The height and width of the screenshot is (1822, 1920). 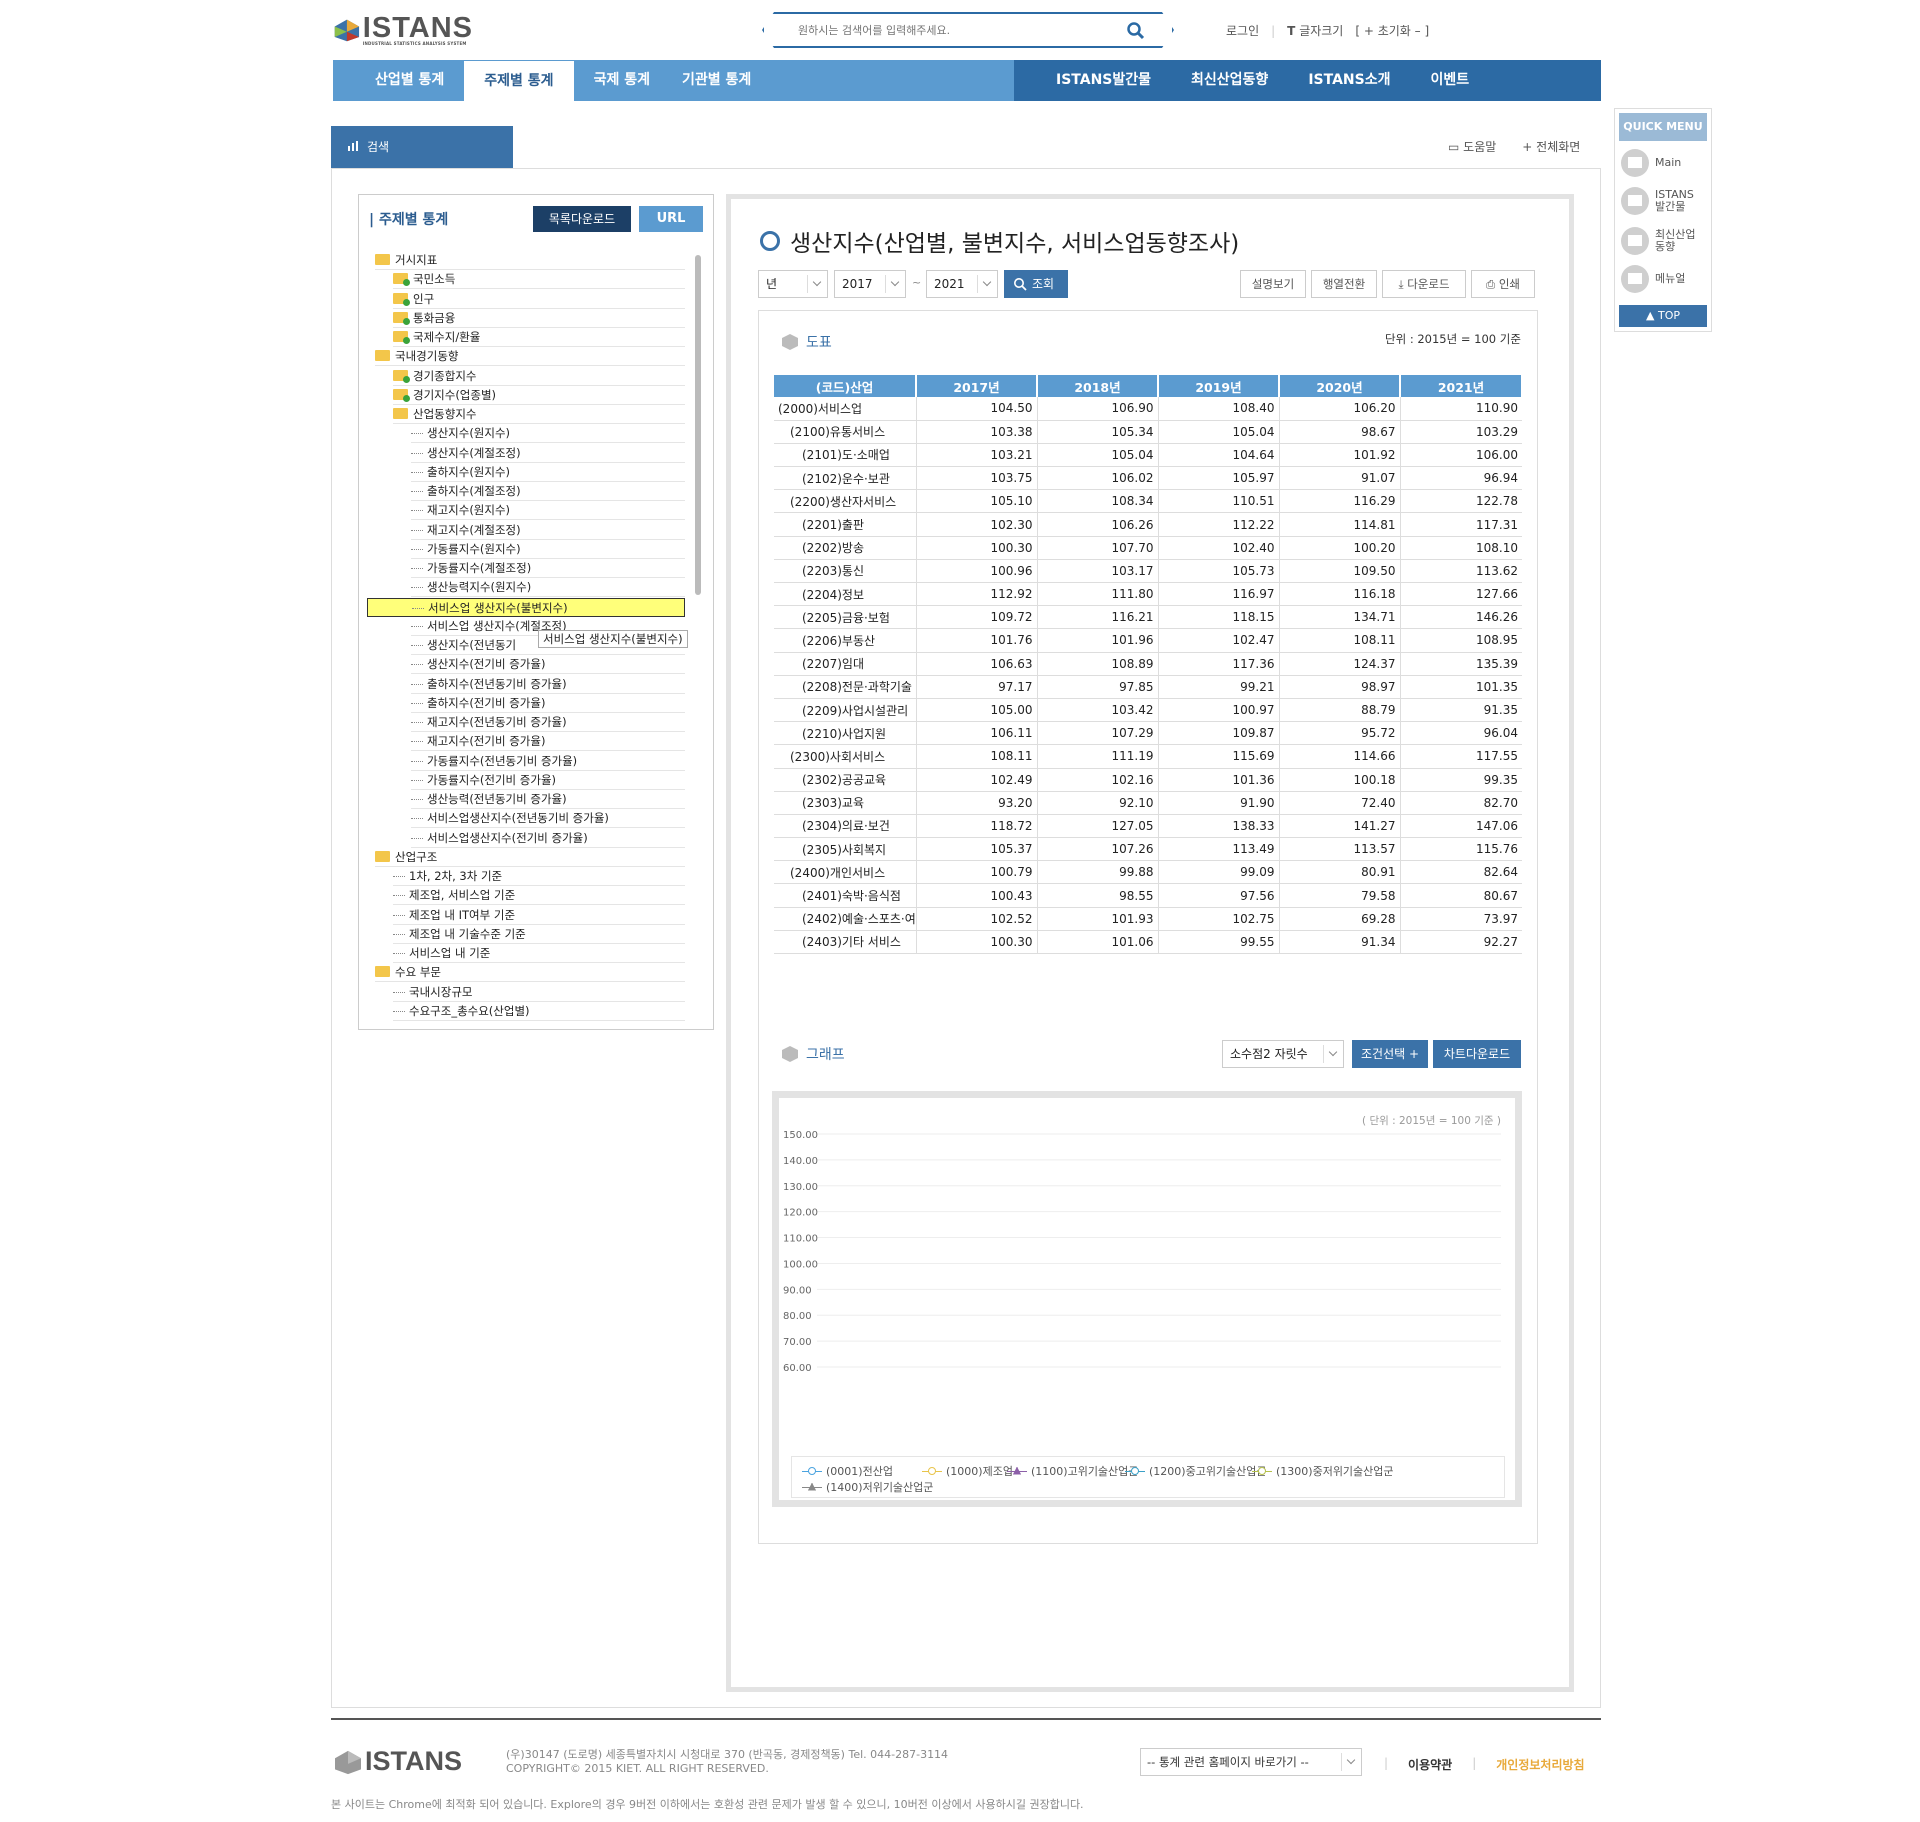 What do you see at coordinates (1349, 80) in the screenshot?
I see `nav-about: ISTANS소개` at bounding box center [1349, 80].